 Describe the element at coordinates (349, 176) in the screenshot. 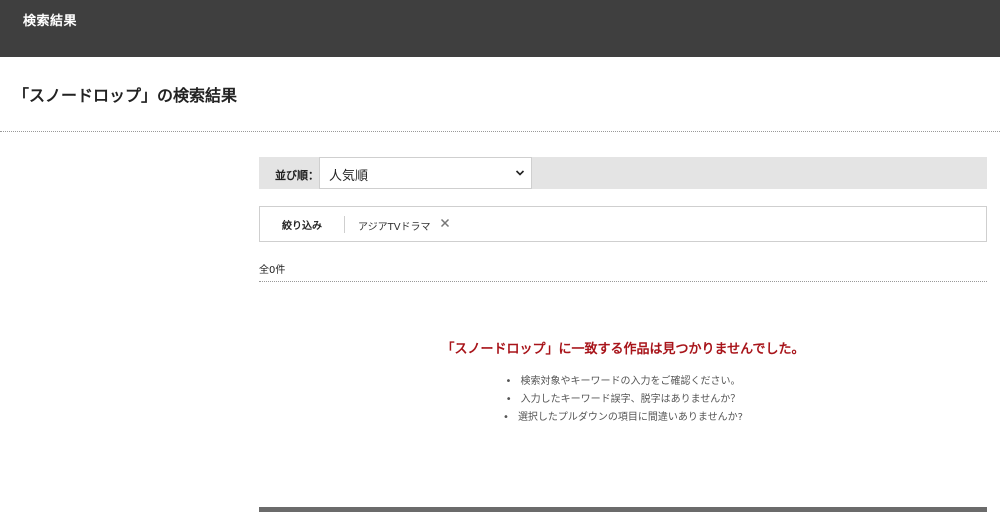

I see `sort-selected-value: 人気順` at that location.